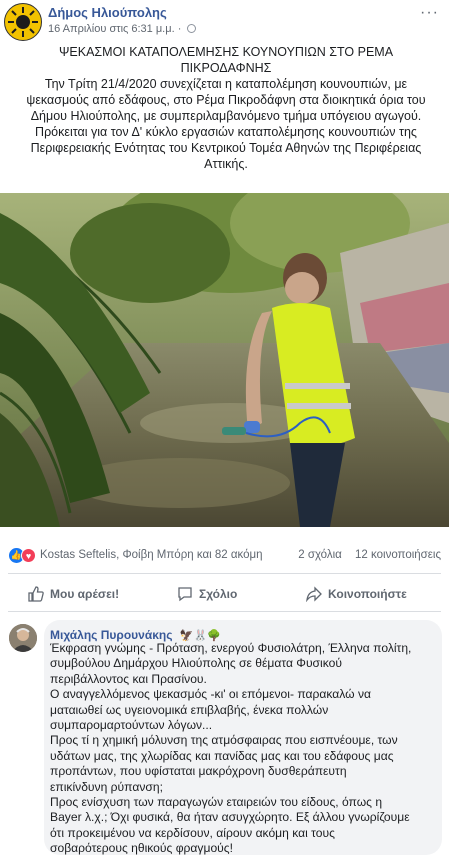 This screenshot has height=857, width=449. I want to click on post-text-line: ΠΙΚΡΟΔΑΦΝΗΣ, so click(226, 68).